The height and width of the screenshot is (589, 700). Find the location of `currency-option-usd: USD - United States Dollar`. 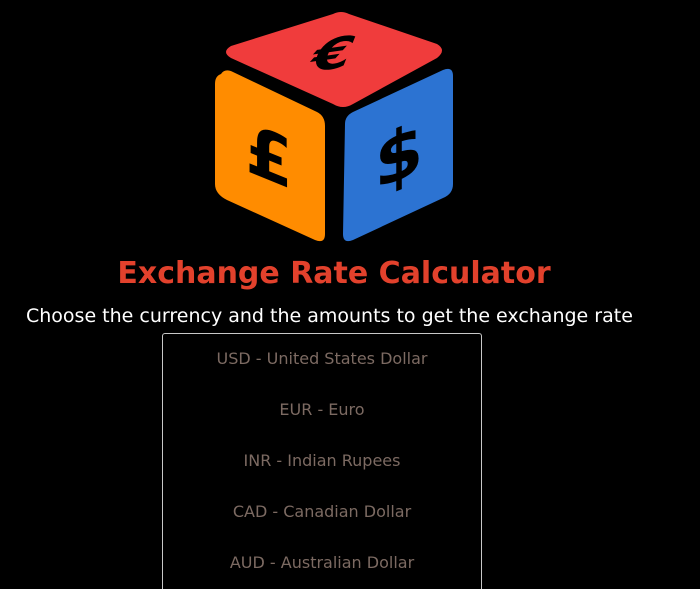

currency-option-usd: USD - United States Dollar is located at coordinates (322, 359).